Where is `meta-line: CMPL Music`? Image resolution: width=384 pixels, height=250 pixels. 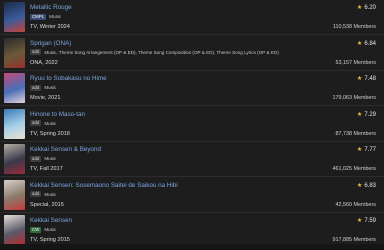 meta-line: CMPL Music is located at coordinates (45, 16).